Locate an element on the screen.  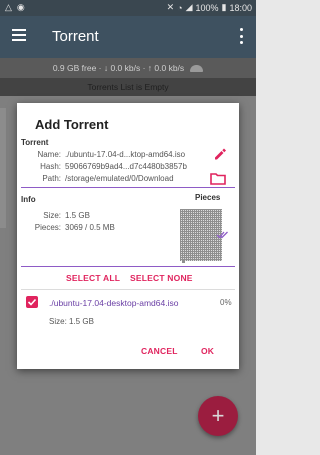
status-bar: △ ◉ ✕ ◔ ◢ 100% ▮ 18:00 is located at coordinates (128, 8).